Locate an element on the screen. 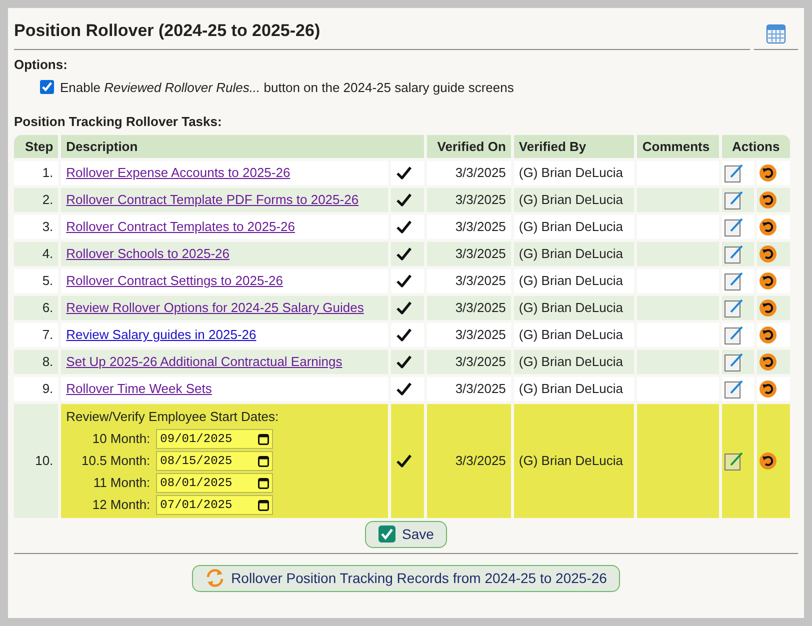 The image size is (812, 626). column-header: Comments is located at coordinates (676, 146).